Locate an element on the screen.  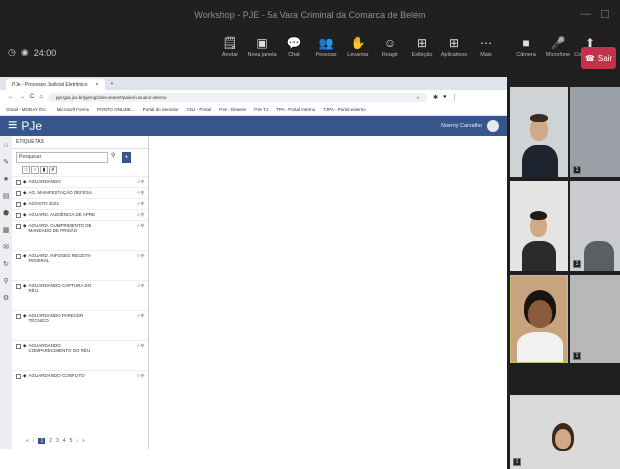
filter-button: ✗ is located at coordinates (53, 170).